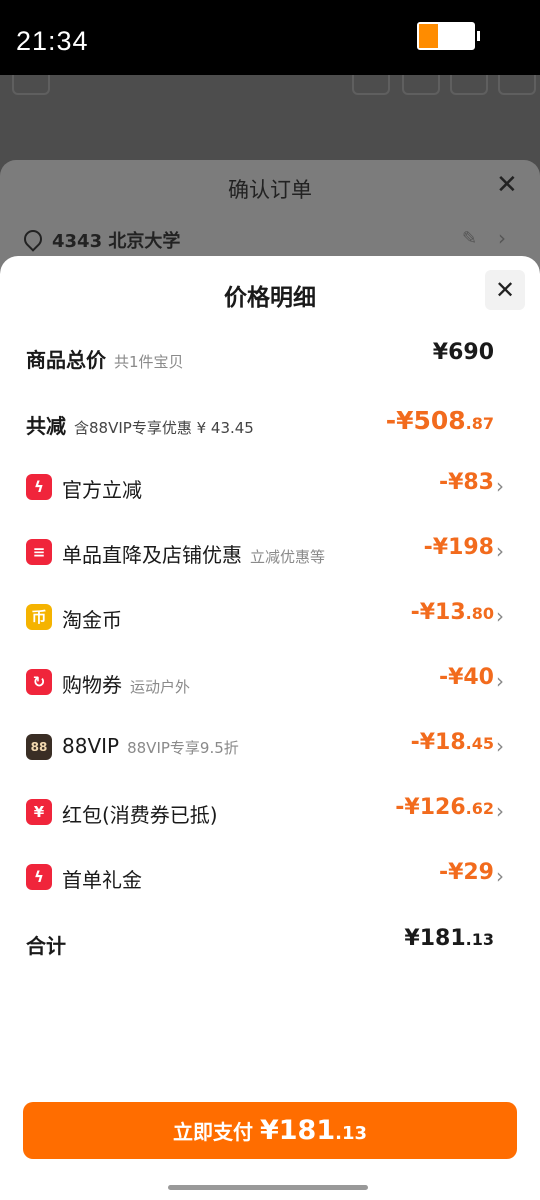  I want to click on total-sub: 共1件宝贝, so click(149, 362).